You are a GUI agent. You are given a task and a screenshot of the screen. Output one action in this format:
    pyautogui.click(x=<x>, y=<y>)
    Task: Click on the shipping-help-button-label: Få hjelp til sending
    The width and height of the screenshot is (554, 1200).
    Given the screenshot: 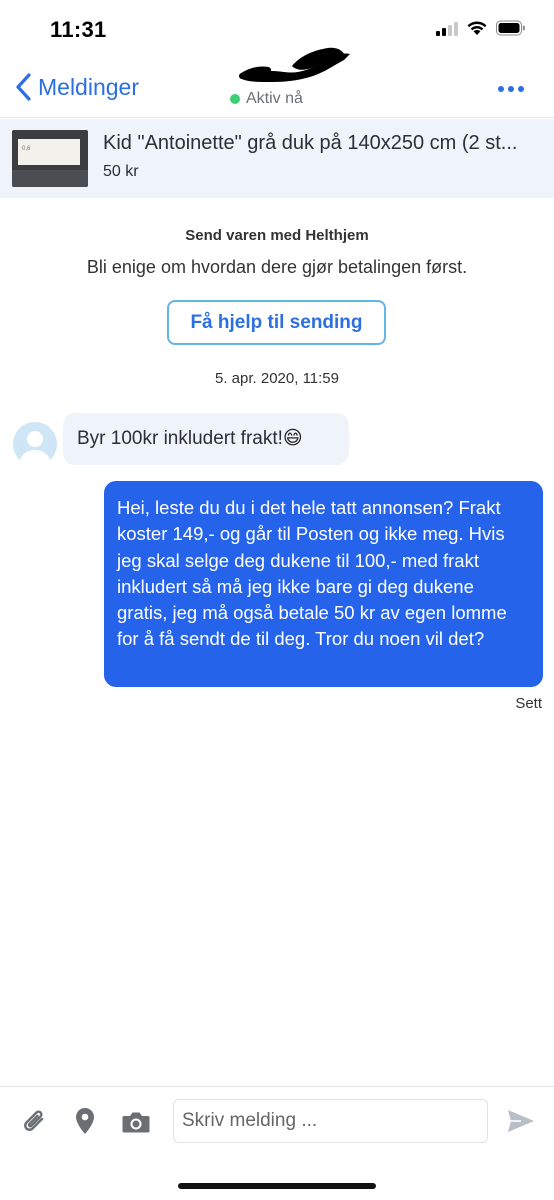 What is the action you would take?
    pyautogui.click(x=276, y=322)
    